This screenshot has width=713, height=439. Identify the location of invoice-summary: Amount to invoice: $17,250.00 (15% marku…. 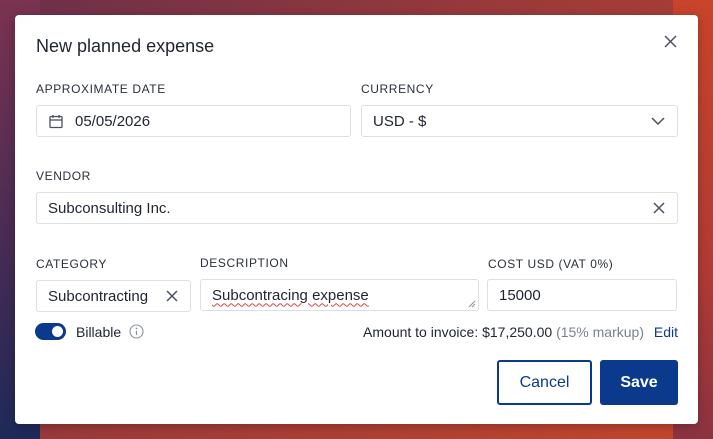
(520, 332).